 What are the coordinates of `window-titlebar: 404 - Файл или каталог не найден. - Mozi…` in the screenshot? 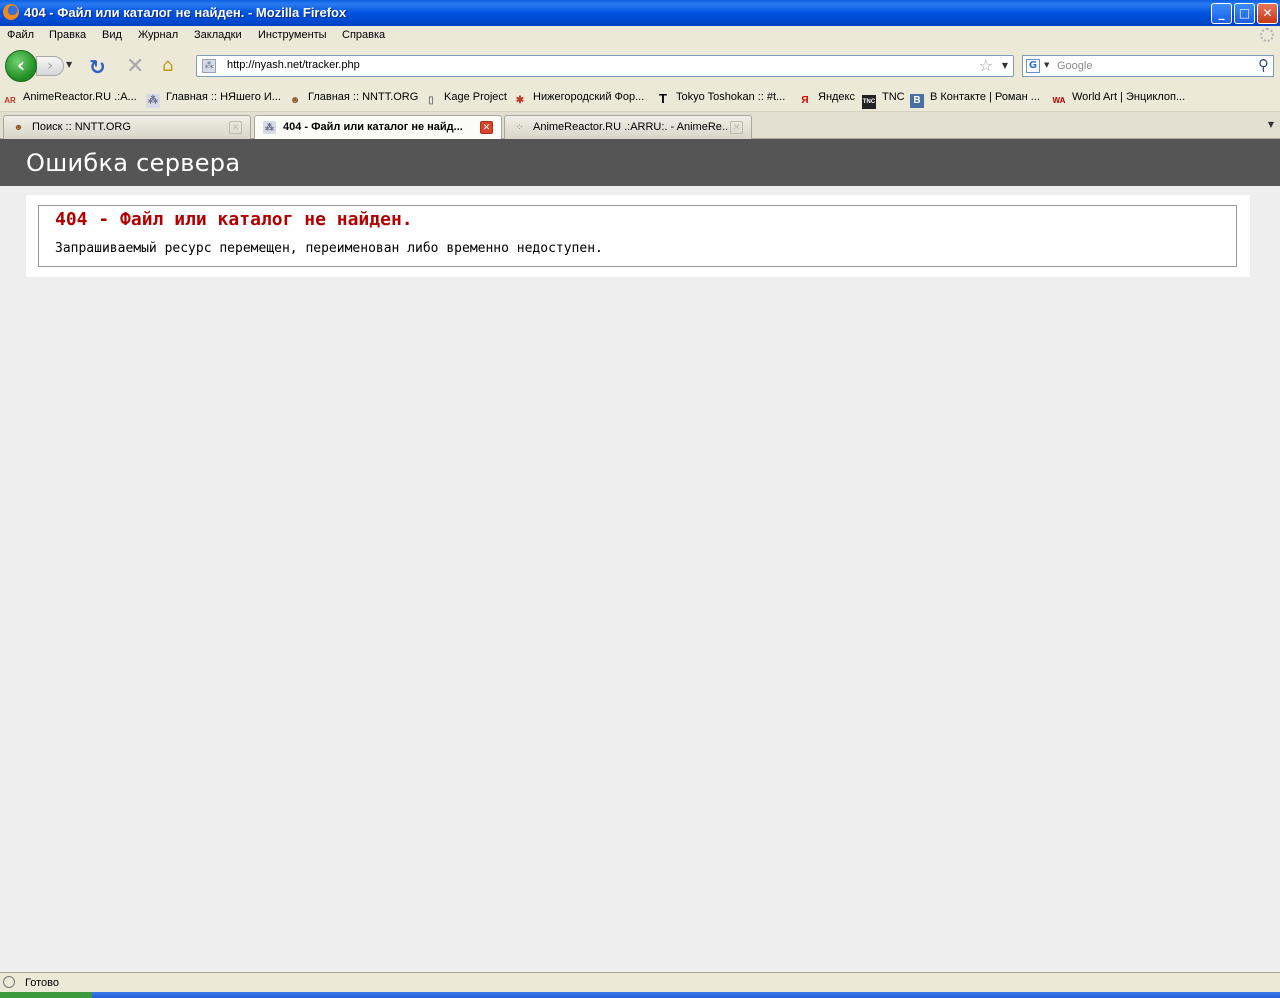 It's located at (640, 13).